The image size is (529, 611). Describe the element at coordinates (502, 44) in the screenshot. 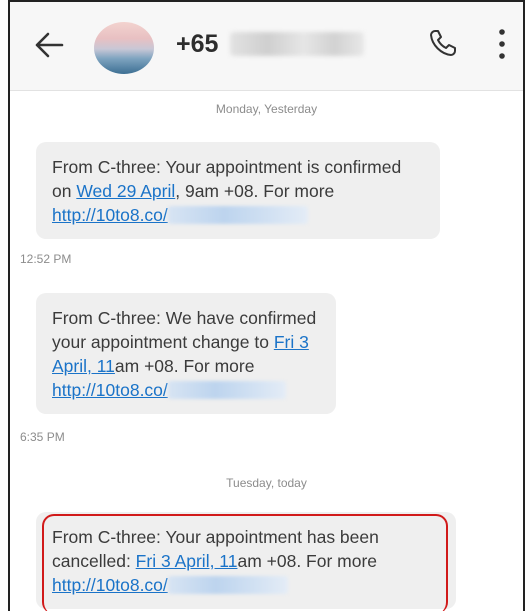

I see `more-vertical-icon` at that location.